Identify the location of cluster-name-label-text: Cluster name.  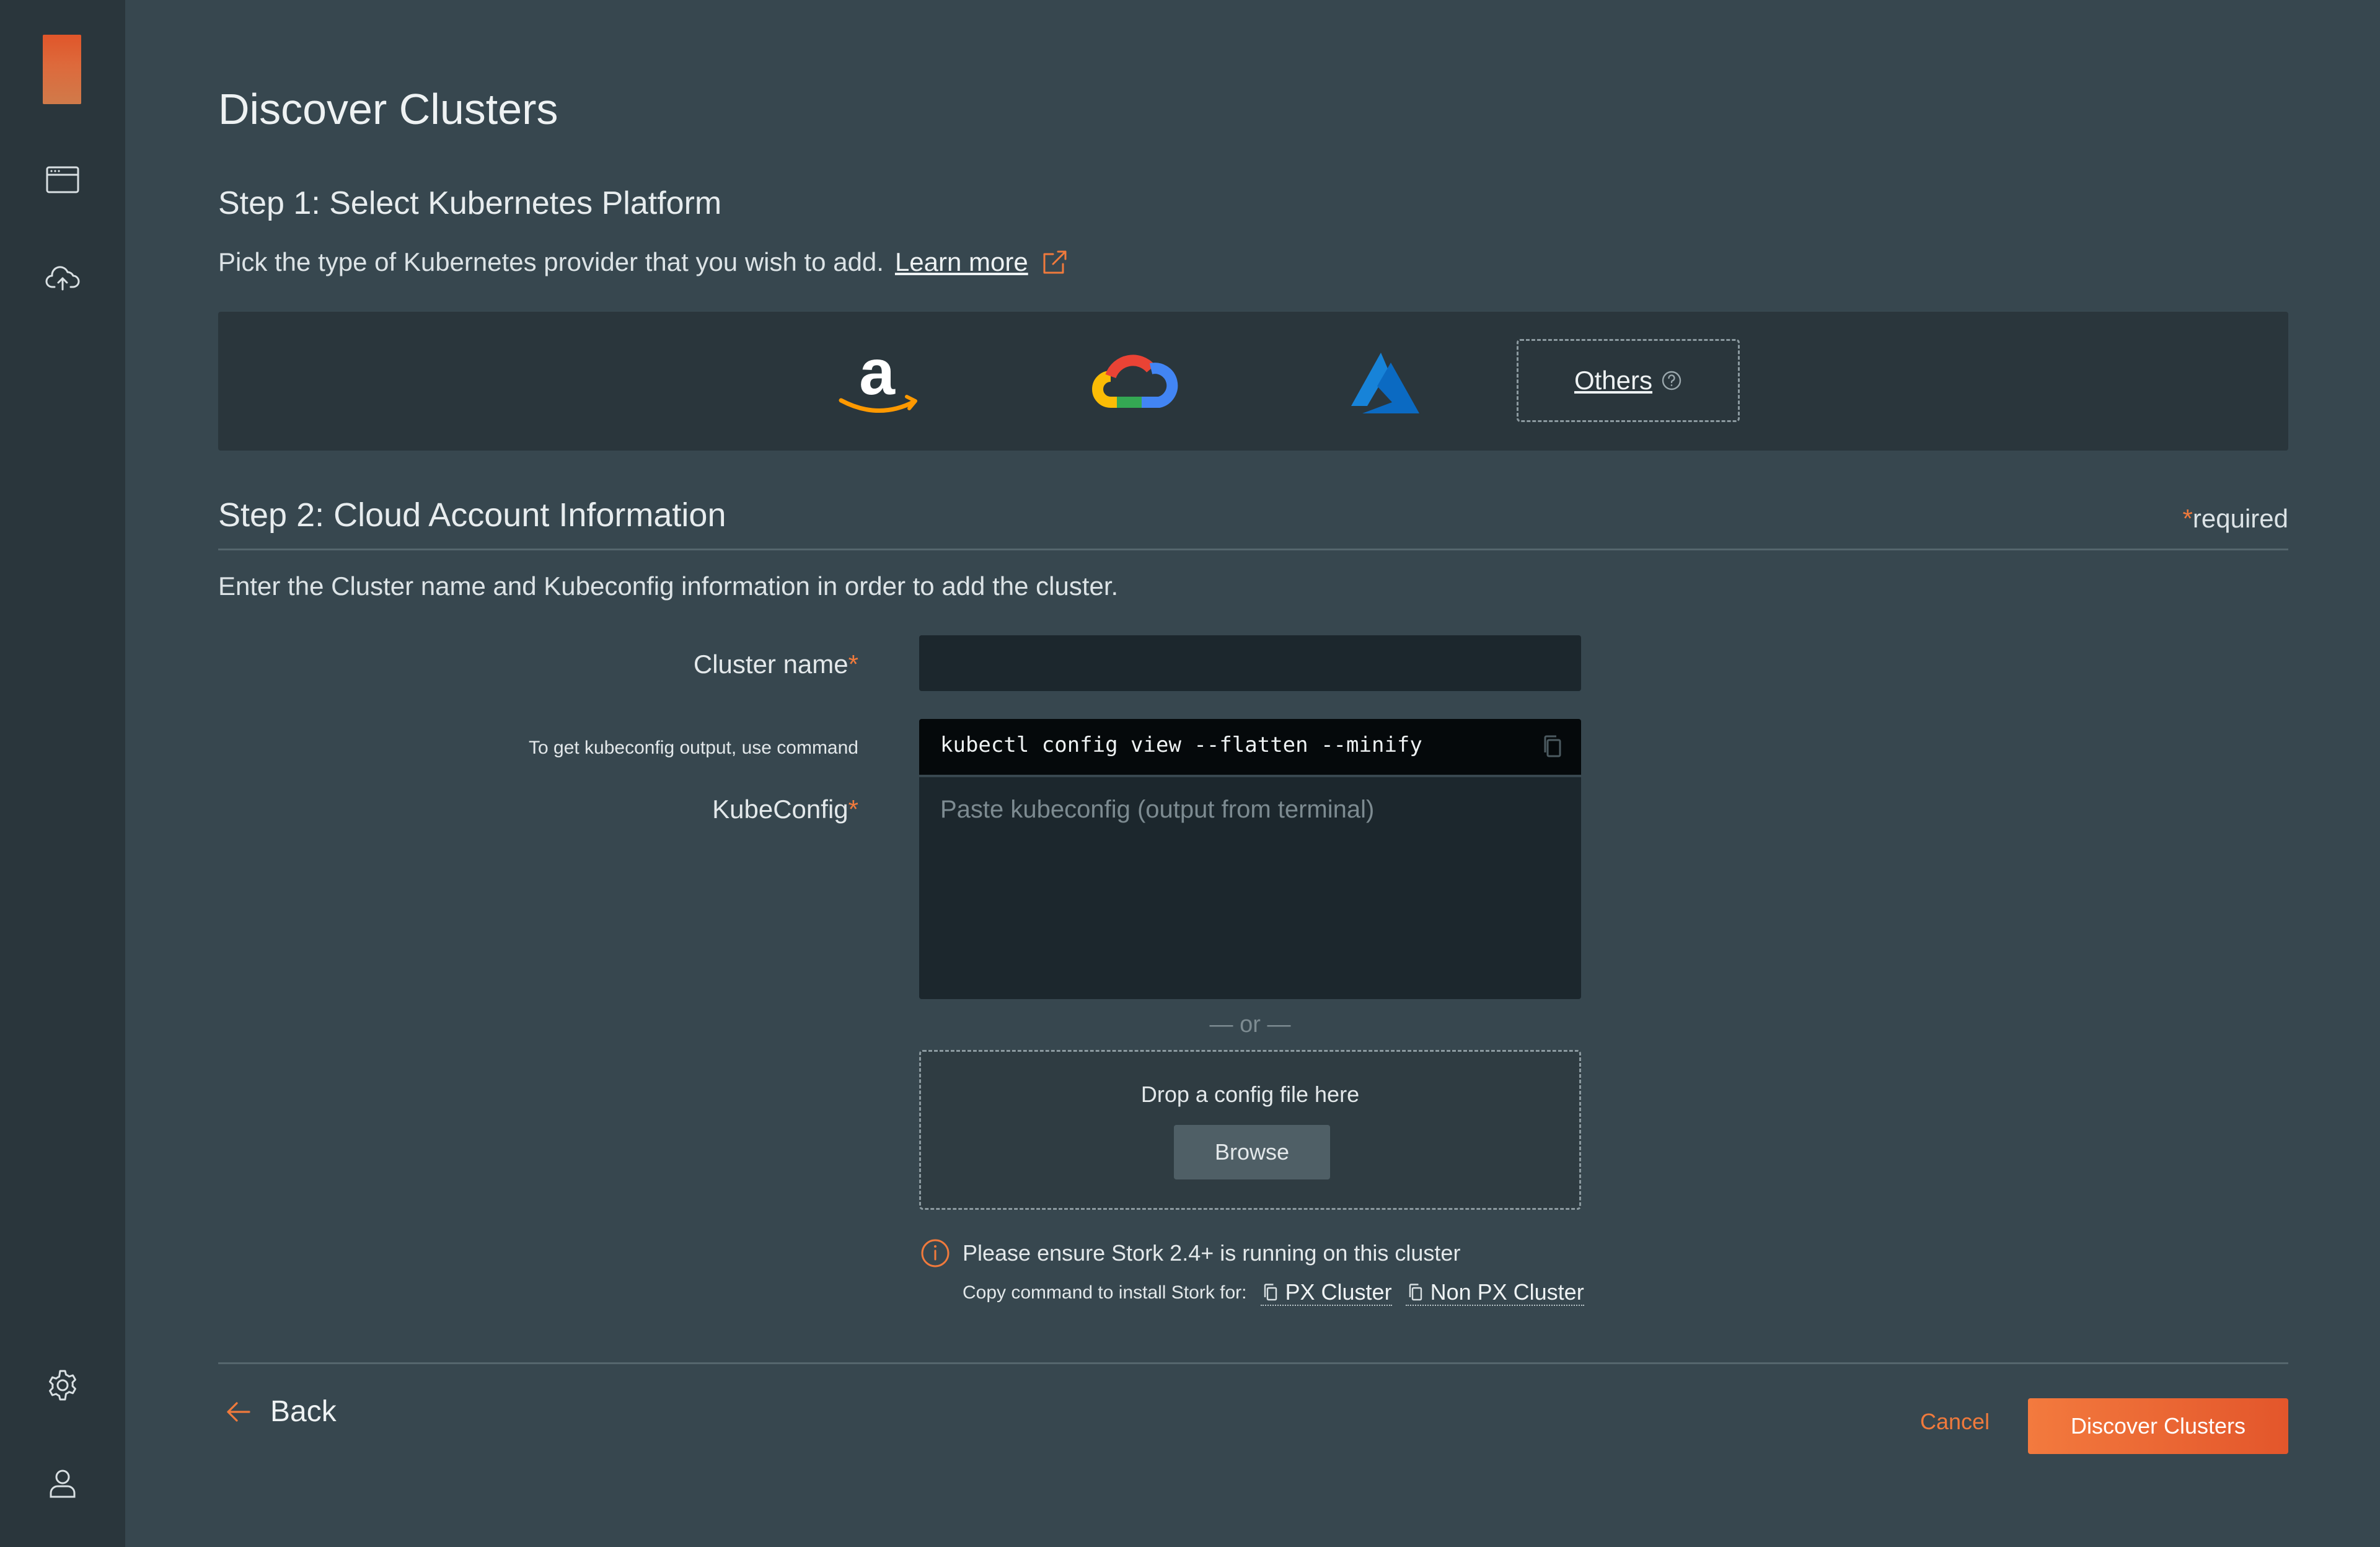
(770, 664).